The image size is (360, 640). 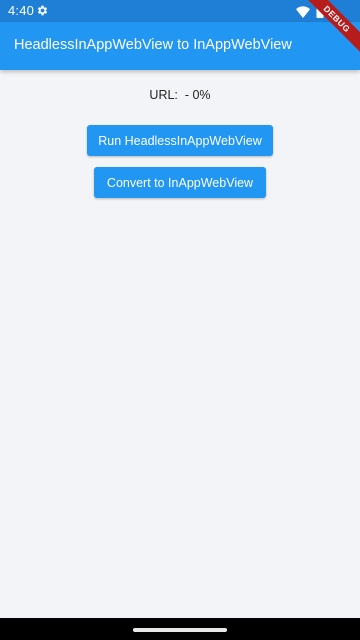 I want to click on wifi-icon, so click(x=303, y=12).